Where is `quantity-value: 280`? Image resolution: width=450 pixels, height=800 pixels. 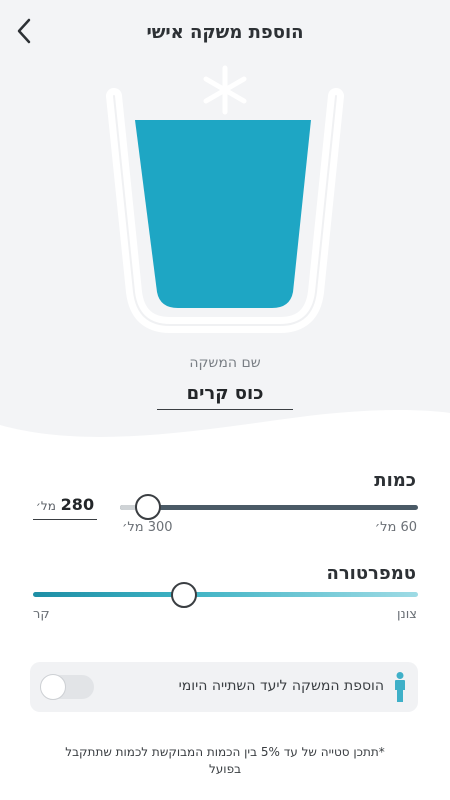
quantity-value: 280 is located at coordinates (77, 504).